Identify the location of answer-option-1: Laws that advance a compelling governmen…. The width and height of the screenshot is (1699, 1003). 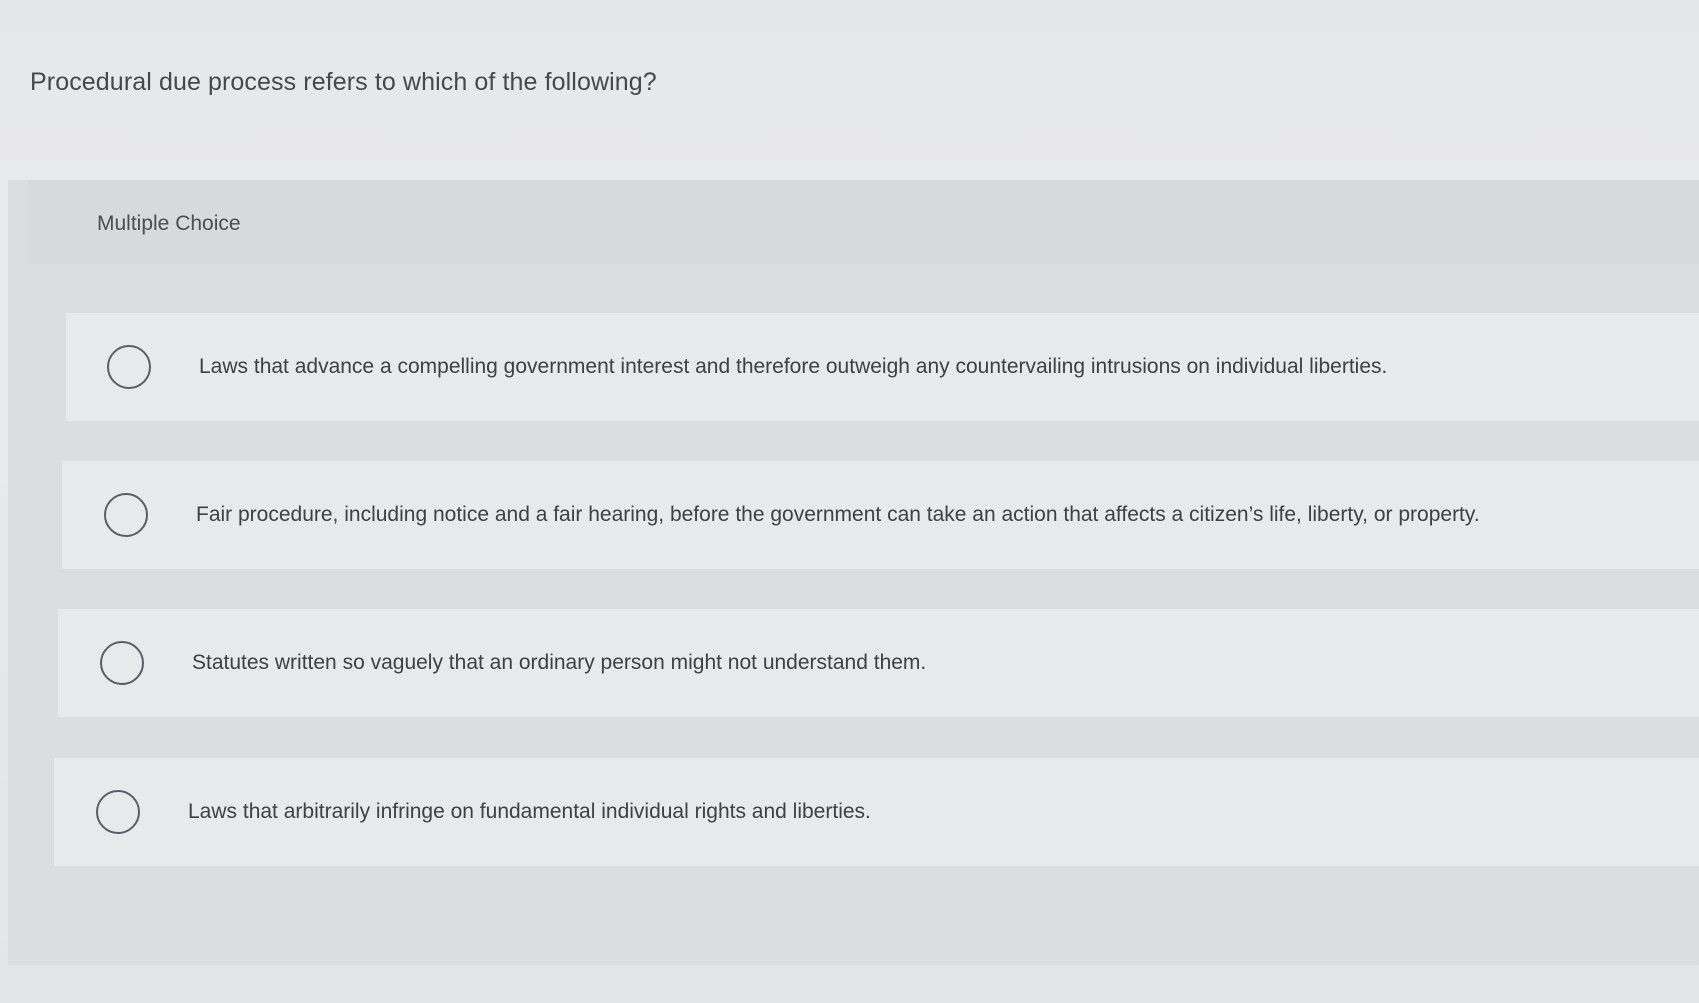
(882, 367).